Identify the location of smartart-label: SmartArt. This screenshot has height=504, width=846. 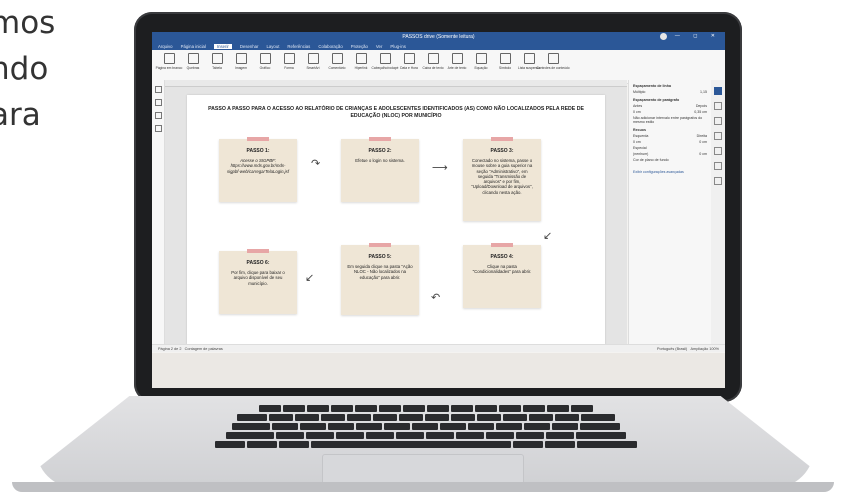
(313, 68).